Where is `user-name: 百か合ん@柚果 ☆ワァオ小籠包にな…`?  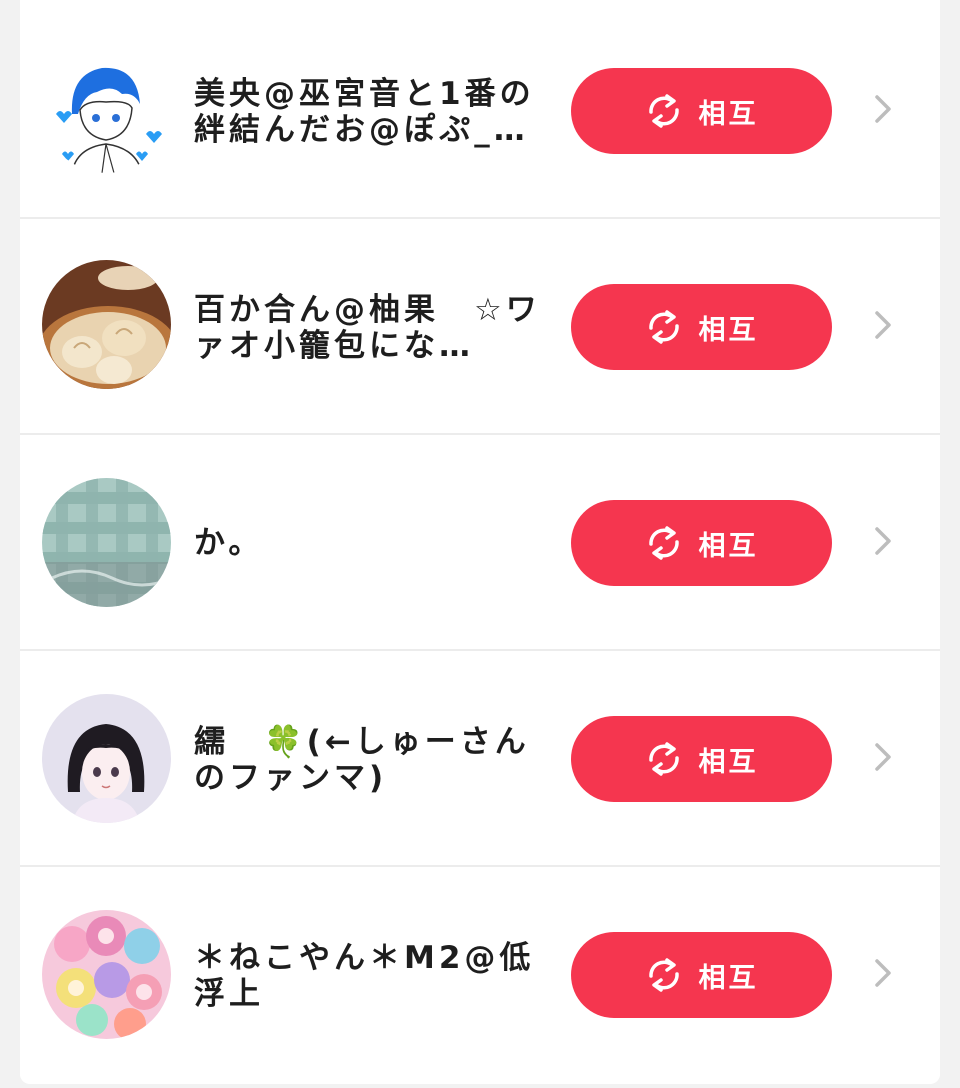 user-name: 百か合ん@柚果 ☆ワァオ小籠包にな… is located at coordinates (367, 328).